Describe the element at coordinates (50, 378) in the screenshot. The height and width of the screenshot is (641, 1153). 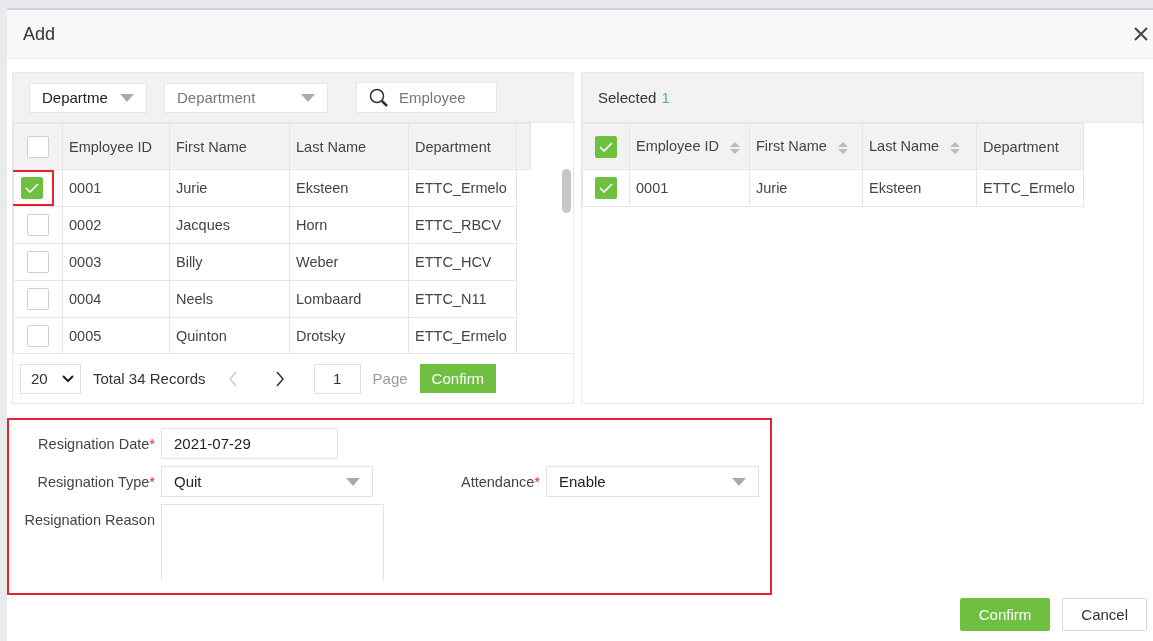
I see `page-size-select: 20` at that location.